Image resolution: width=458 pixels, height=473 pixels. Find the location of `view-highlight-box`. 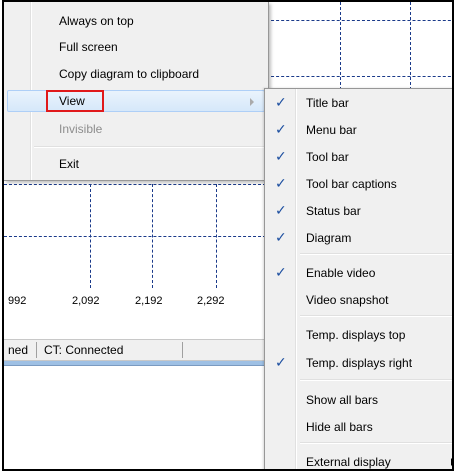

view-highlight-box is located at coordinates (75, 101).